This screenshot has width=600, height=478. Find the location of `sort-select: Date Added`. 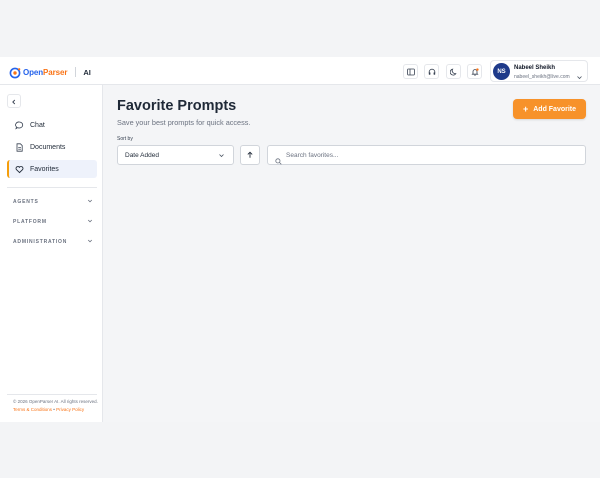

sort-select: Date Added is located at coordinates (175, 155).